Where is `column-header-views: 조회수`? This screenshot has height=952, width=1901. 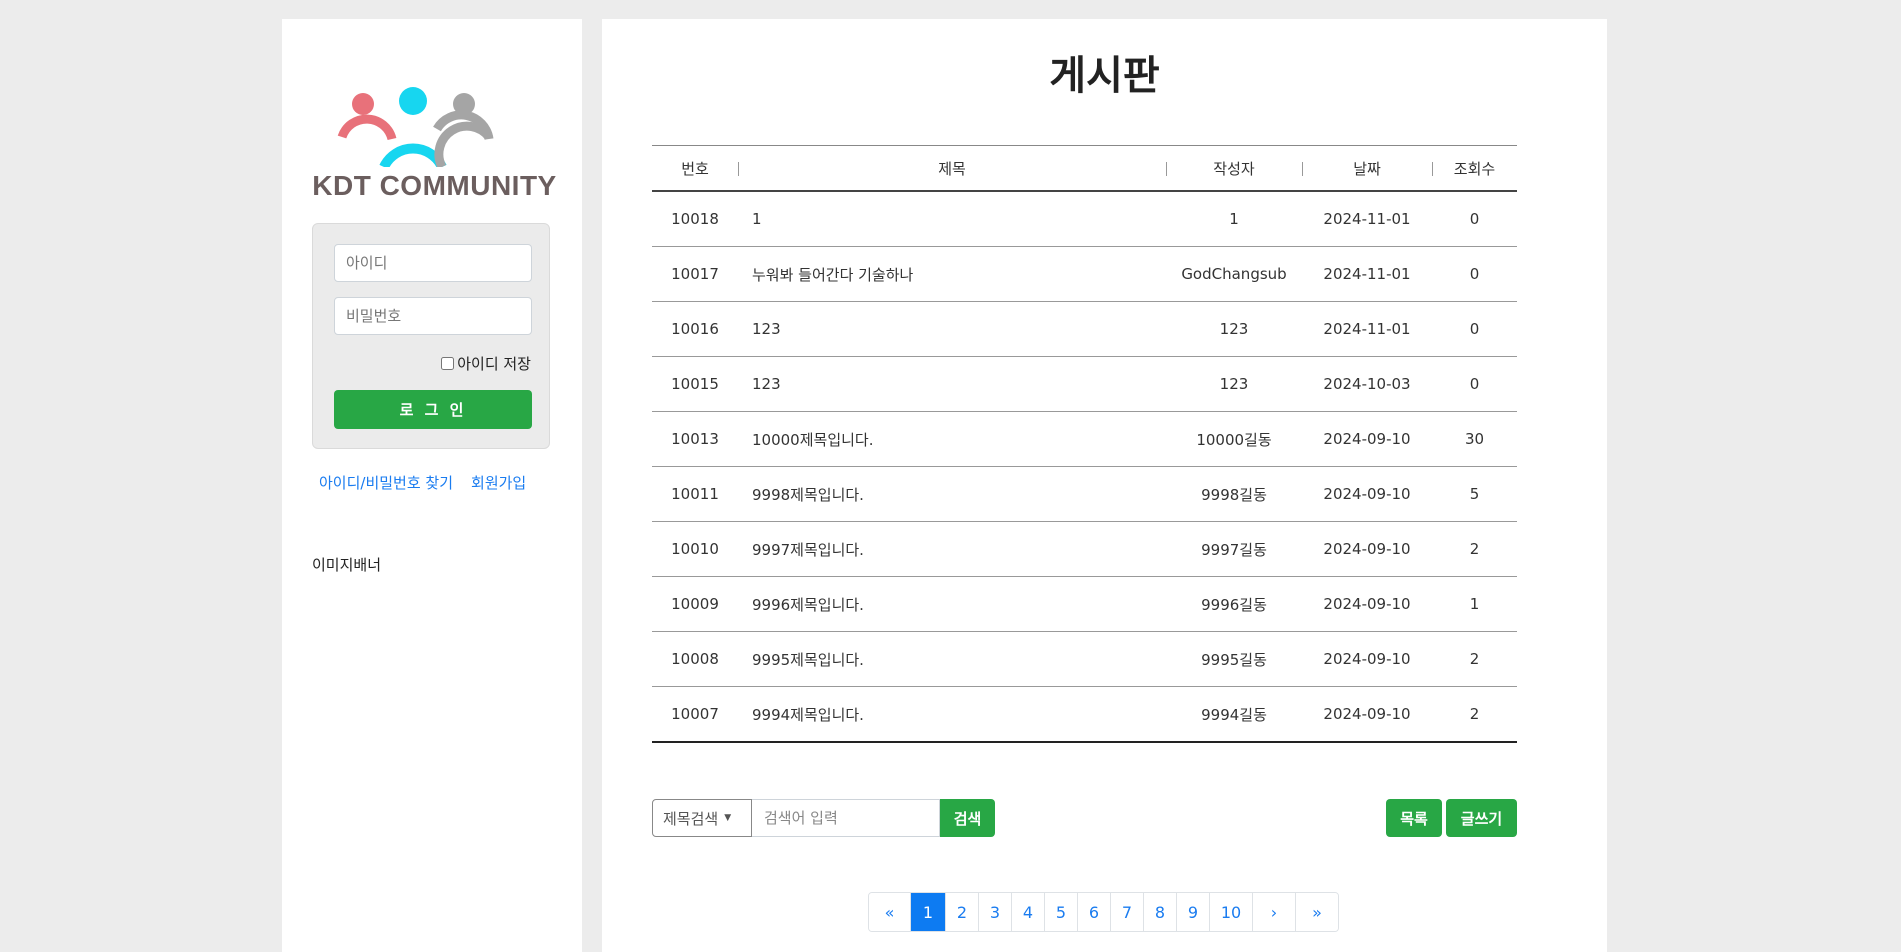 column-header-views: 조회수 is located at coordinates (1474, 168).